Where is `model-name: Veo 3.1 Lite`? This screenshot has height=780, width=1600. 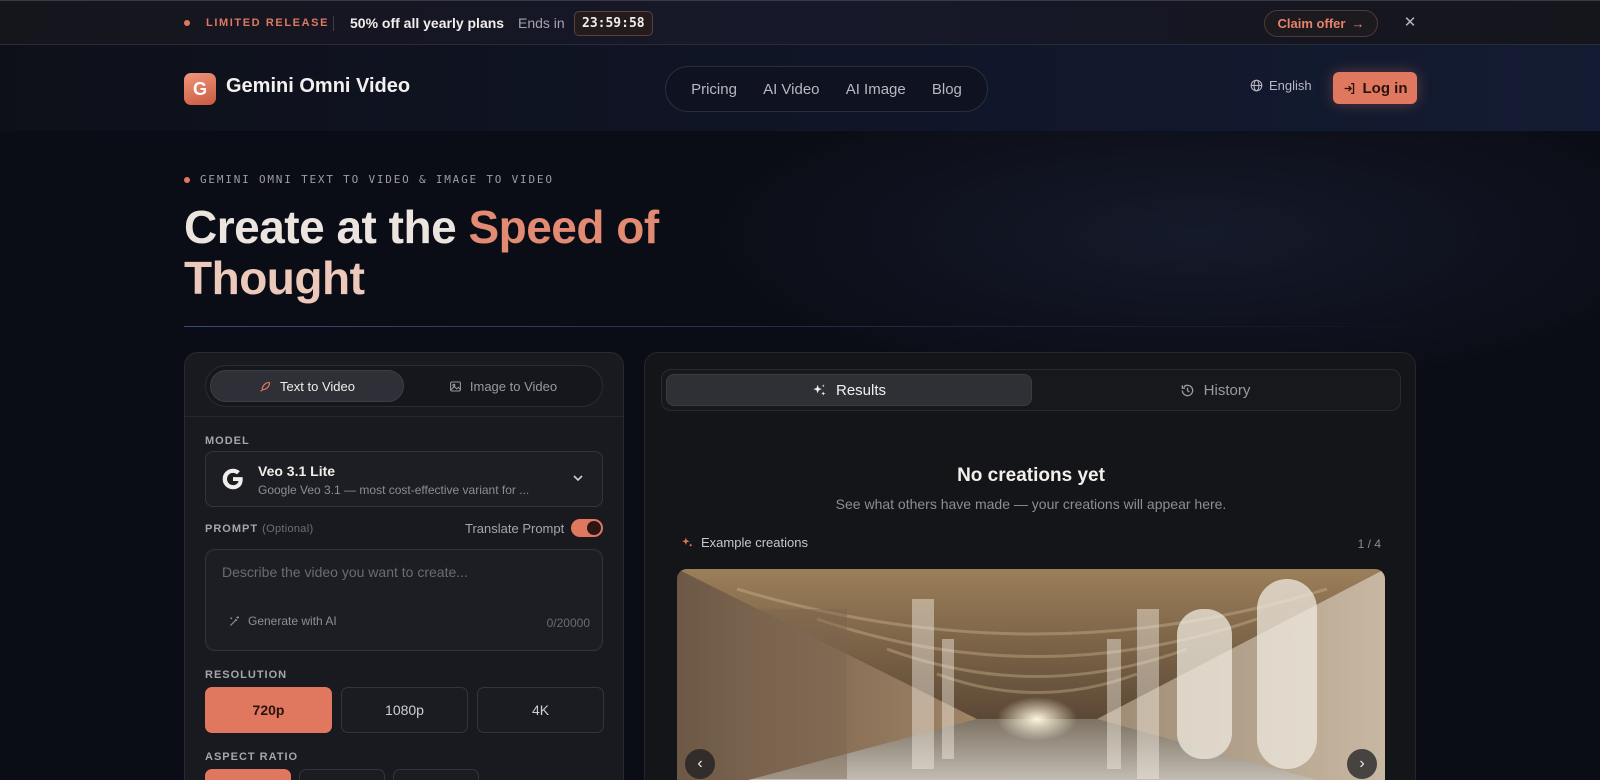 model-name: Veo 3.1 Lite is located at coordinates (297, 471).